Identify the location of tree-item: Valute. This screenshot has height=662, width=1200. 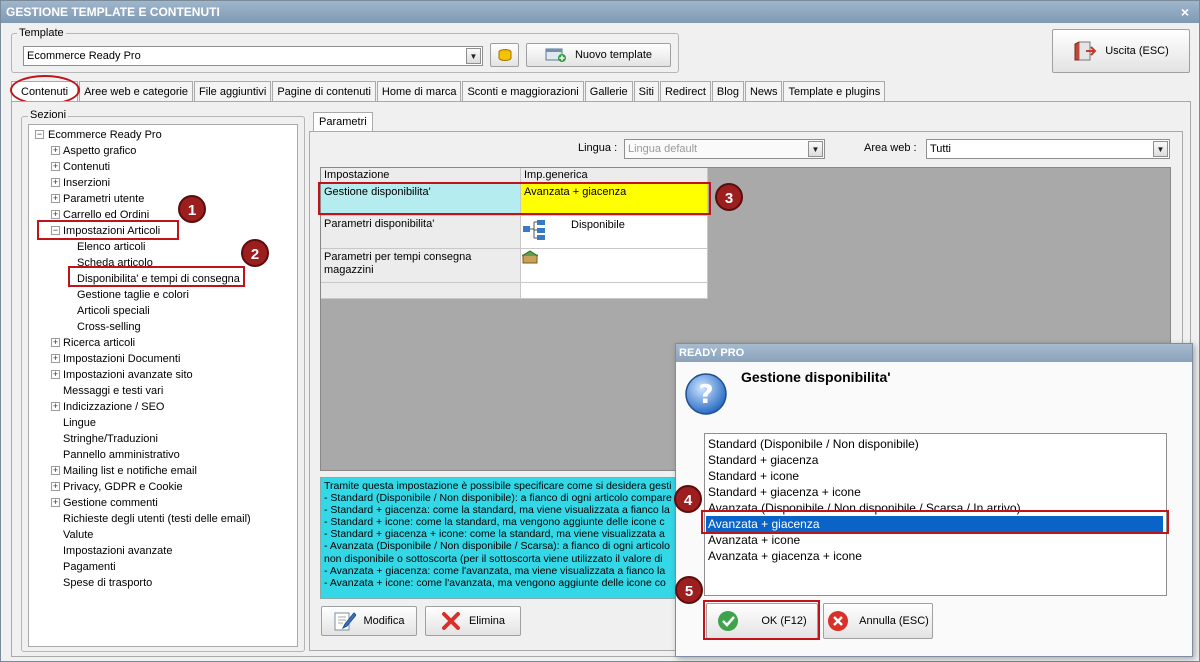
(71, 535).